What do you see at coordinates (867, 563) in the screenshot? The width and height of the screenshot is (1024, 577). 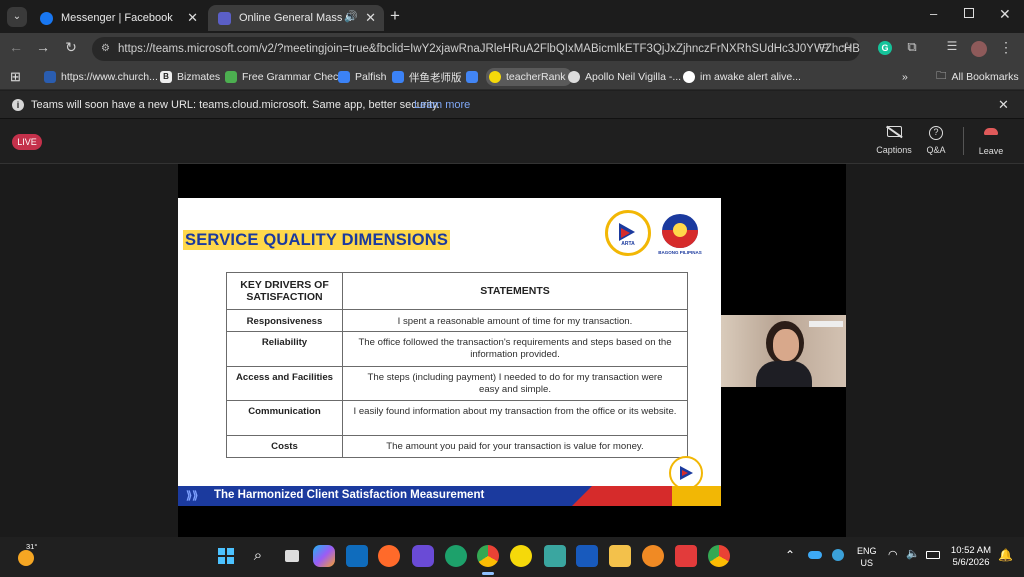 I see `lang-bottom: US` at bounding box center [867, 563].